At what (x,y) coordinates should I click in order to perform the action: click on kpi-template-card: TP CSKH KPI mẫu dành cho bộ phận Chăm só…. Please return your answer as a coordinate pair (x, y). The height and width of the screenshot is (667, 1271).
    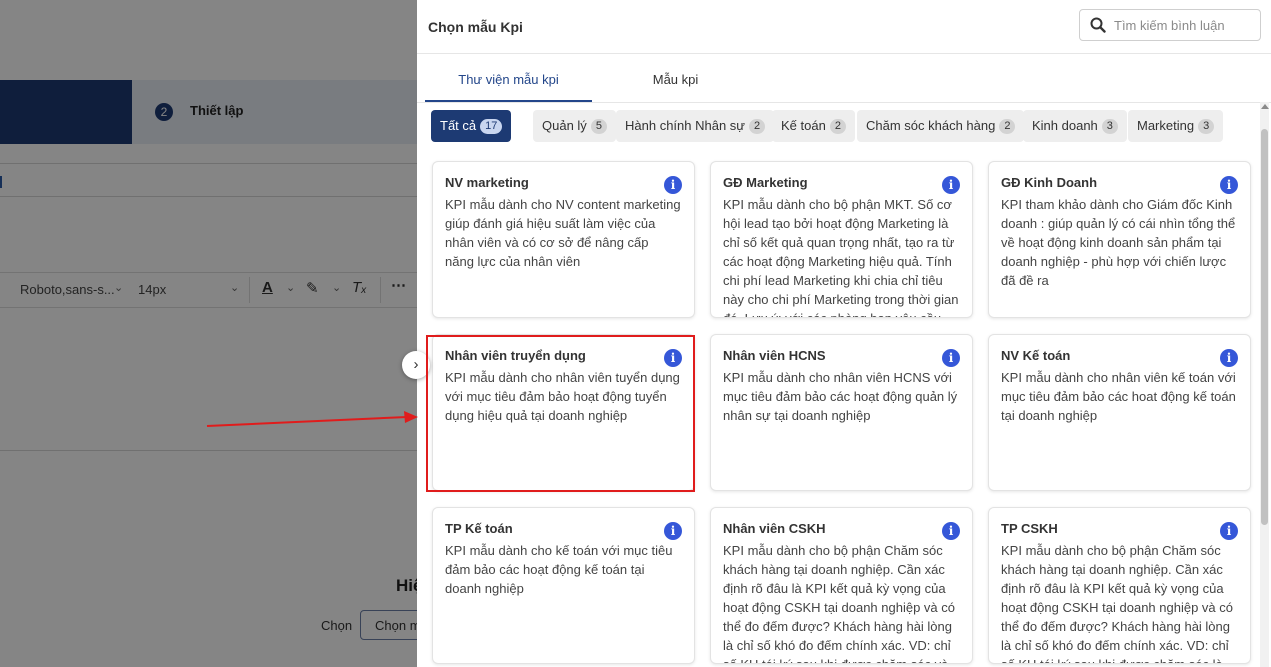
    Looking at the image, I should click on (1119, 585).